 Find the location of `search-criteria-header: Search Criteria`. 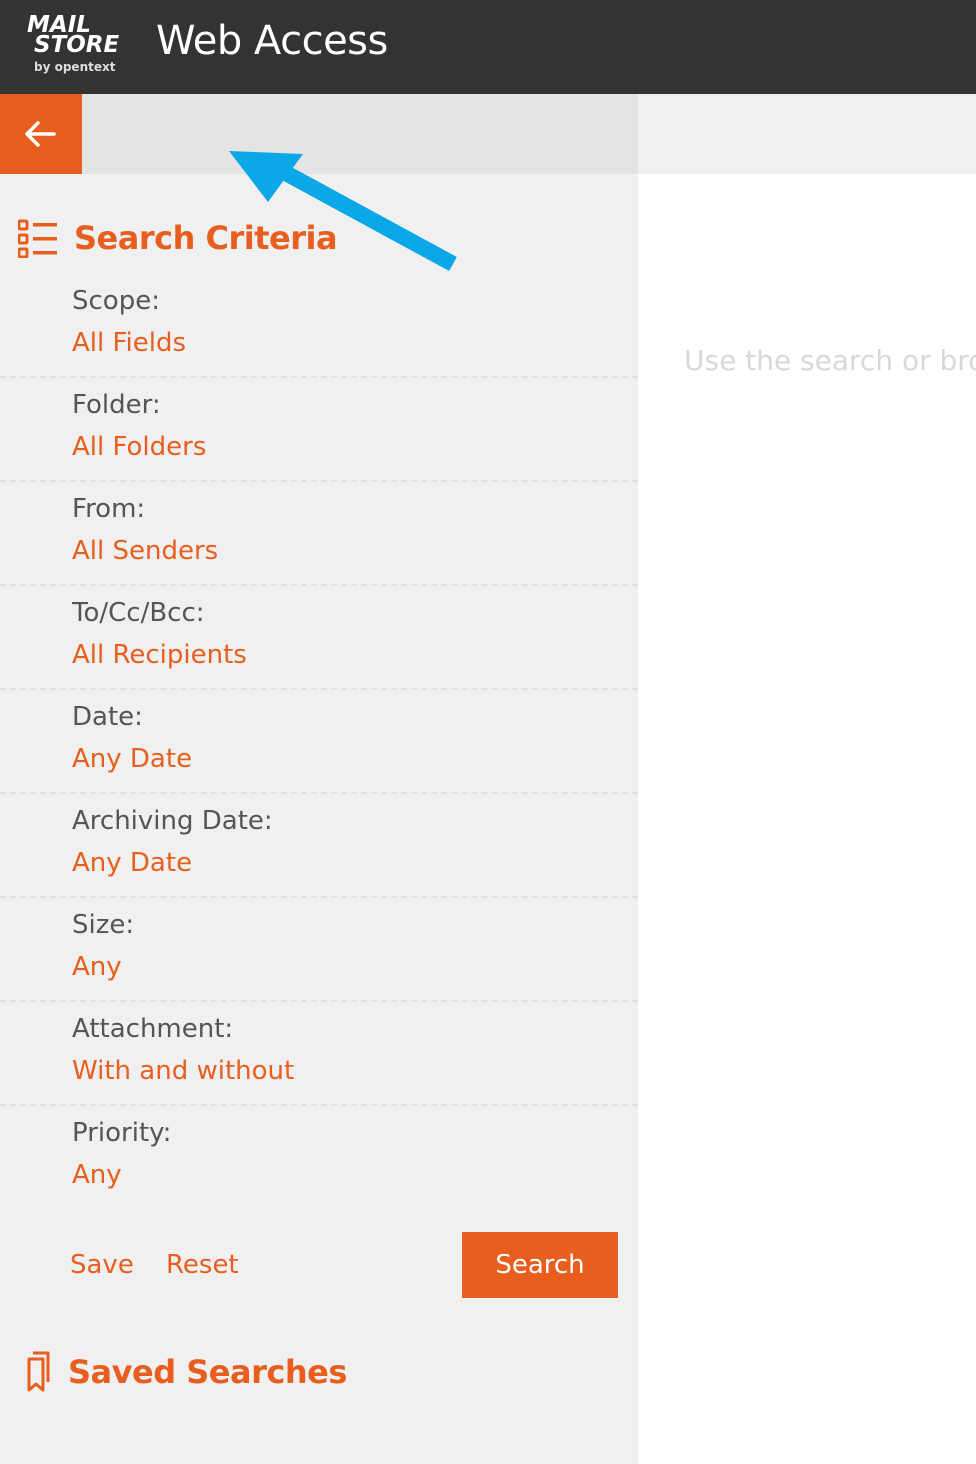

search-criteria-header: Search Criteria is located at coordinates (178, 238).